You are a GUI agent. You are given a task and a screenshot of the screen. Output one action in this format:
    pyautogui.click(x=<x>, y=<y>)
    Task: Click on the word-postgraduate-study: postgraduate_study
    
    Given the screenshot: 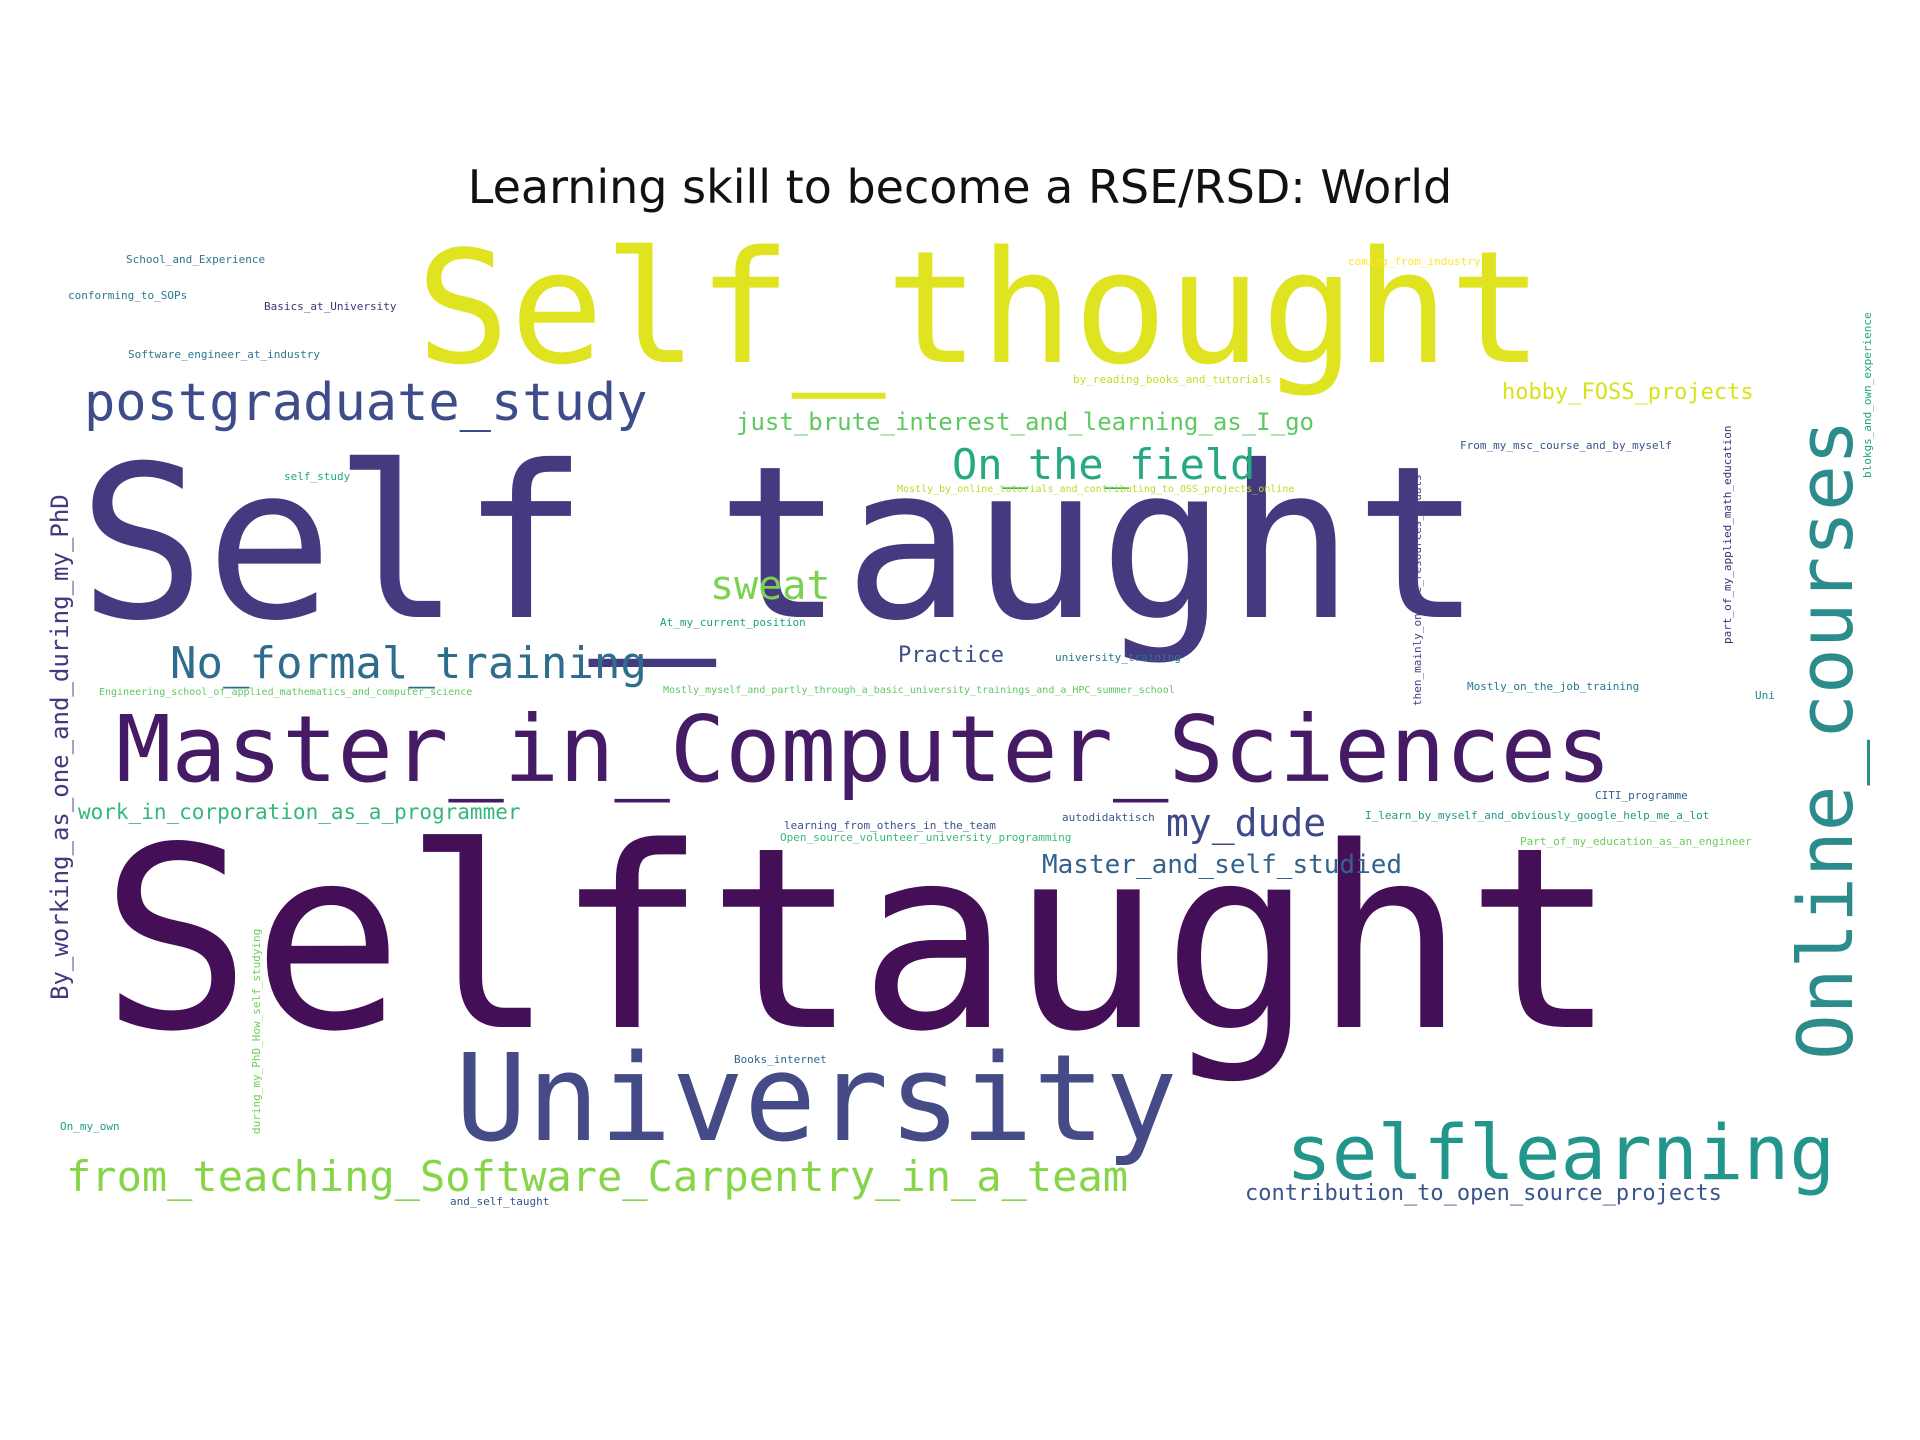 What is the action you would take?
    pyautogui.click(x=366, y=403)
    